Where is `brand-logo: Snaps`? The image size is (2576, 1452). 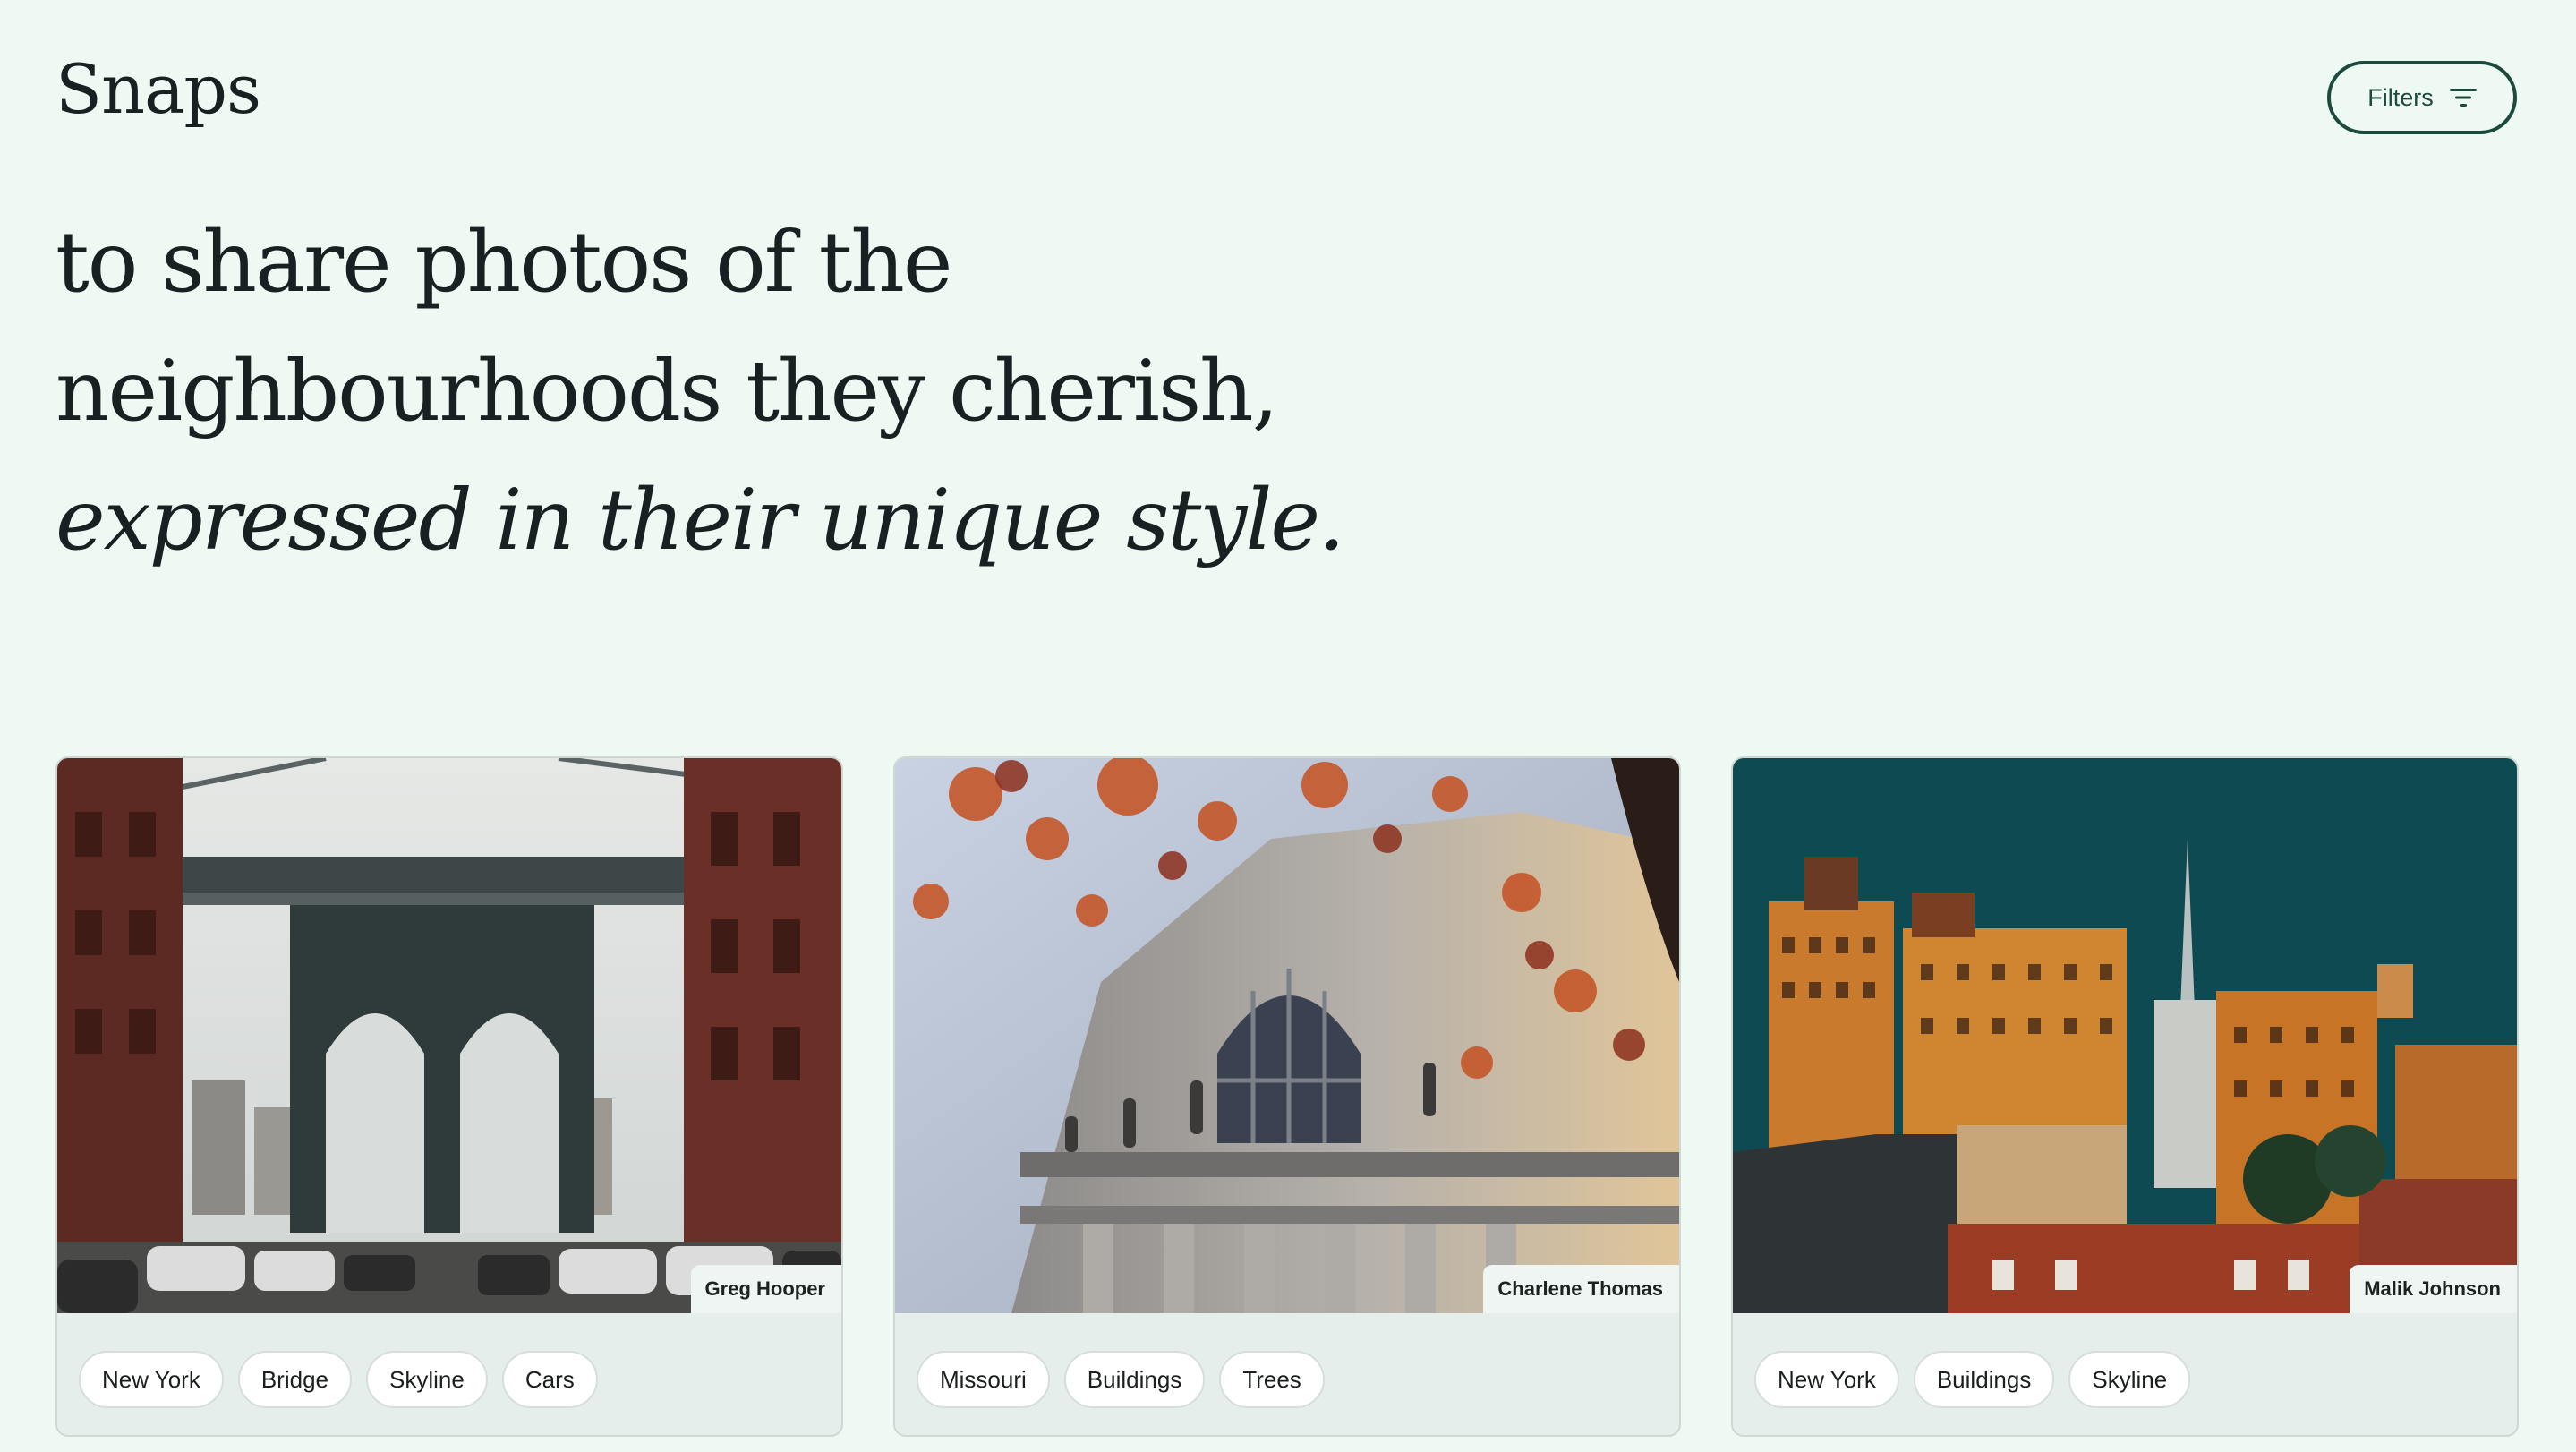
brand-logo: Snaps is located at coordinates (158, 89).